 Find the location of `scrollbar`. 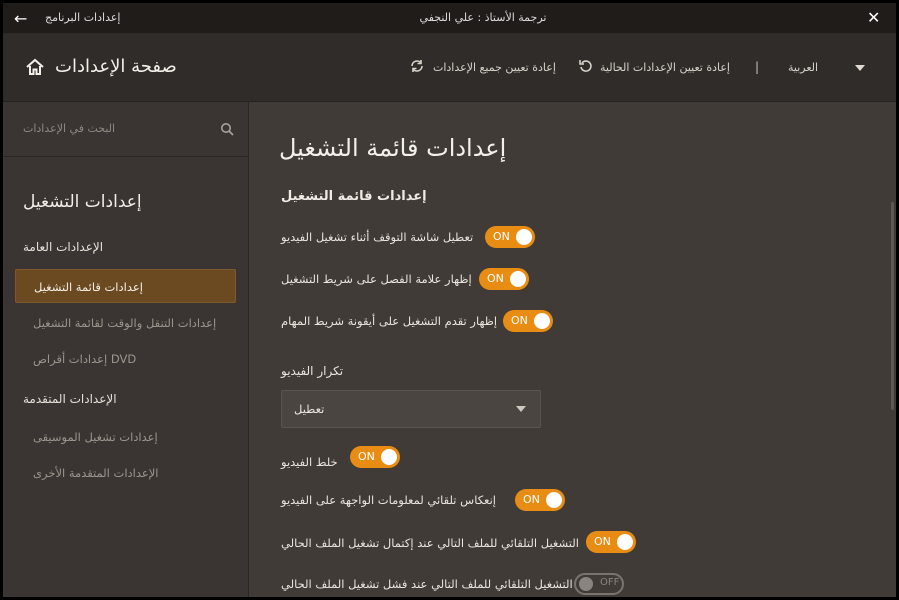

scrollbar is located at coordinates (892, 306).